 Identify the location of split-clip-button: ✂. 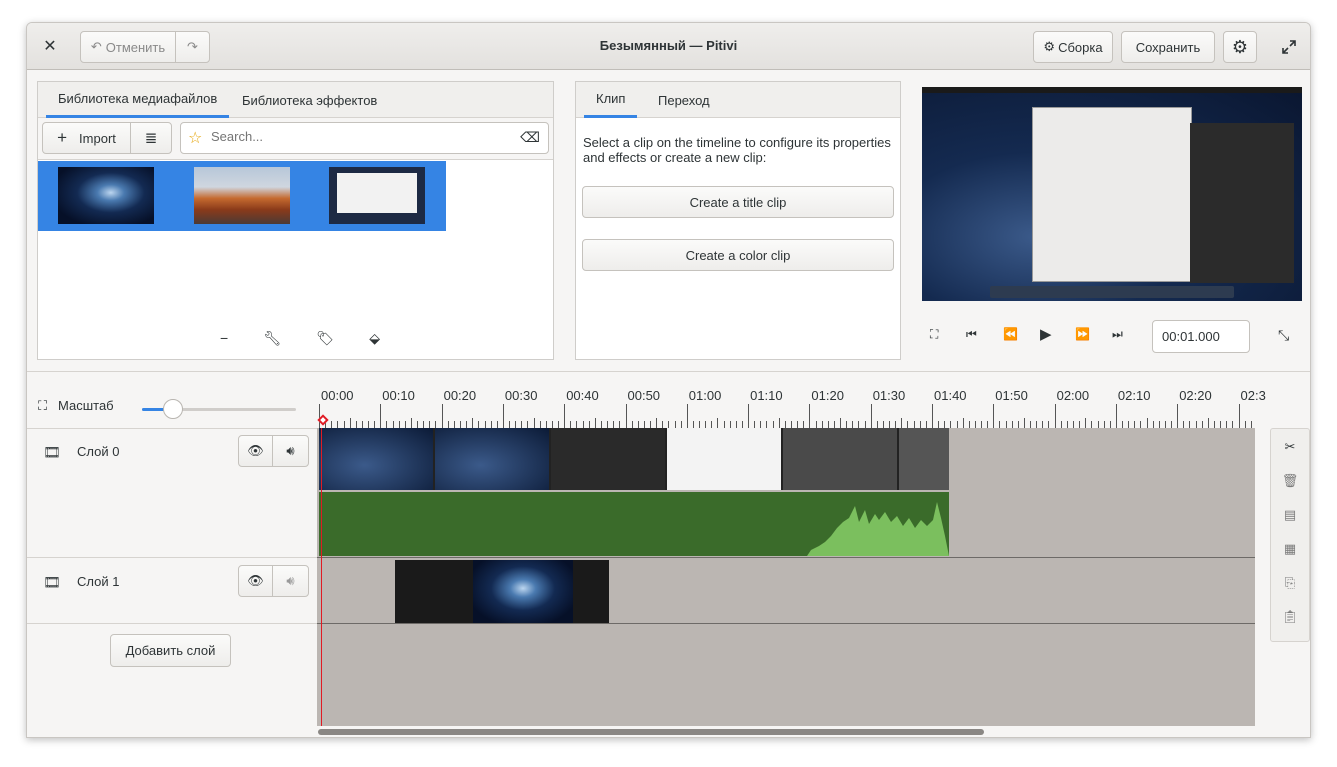
(1290, 447).